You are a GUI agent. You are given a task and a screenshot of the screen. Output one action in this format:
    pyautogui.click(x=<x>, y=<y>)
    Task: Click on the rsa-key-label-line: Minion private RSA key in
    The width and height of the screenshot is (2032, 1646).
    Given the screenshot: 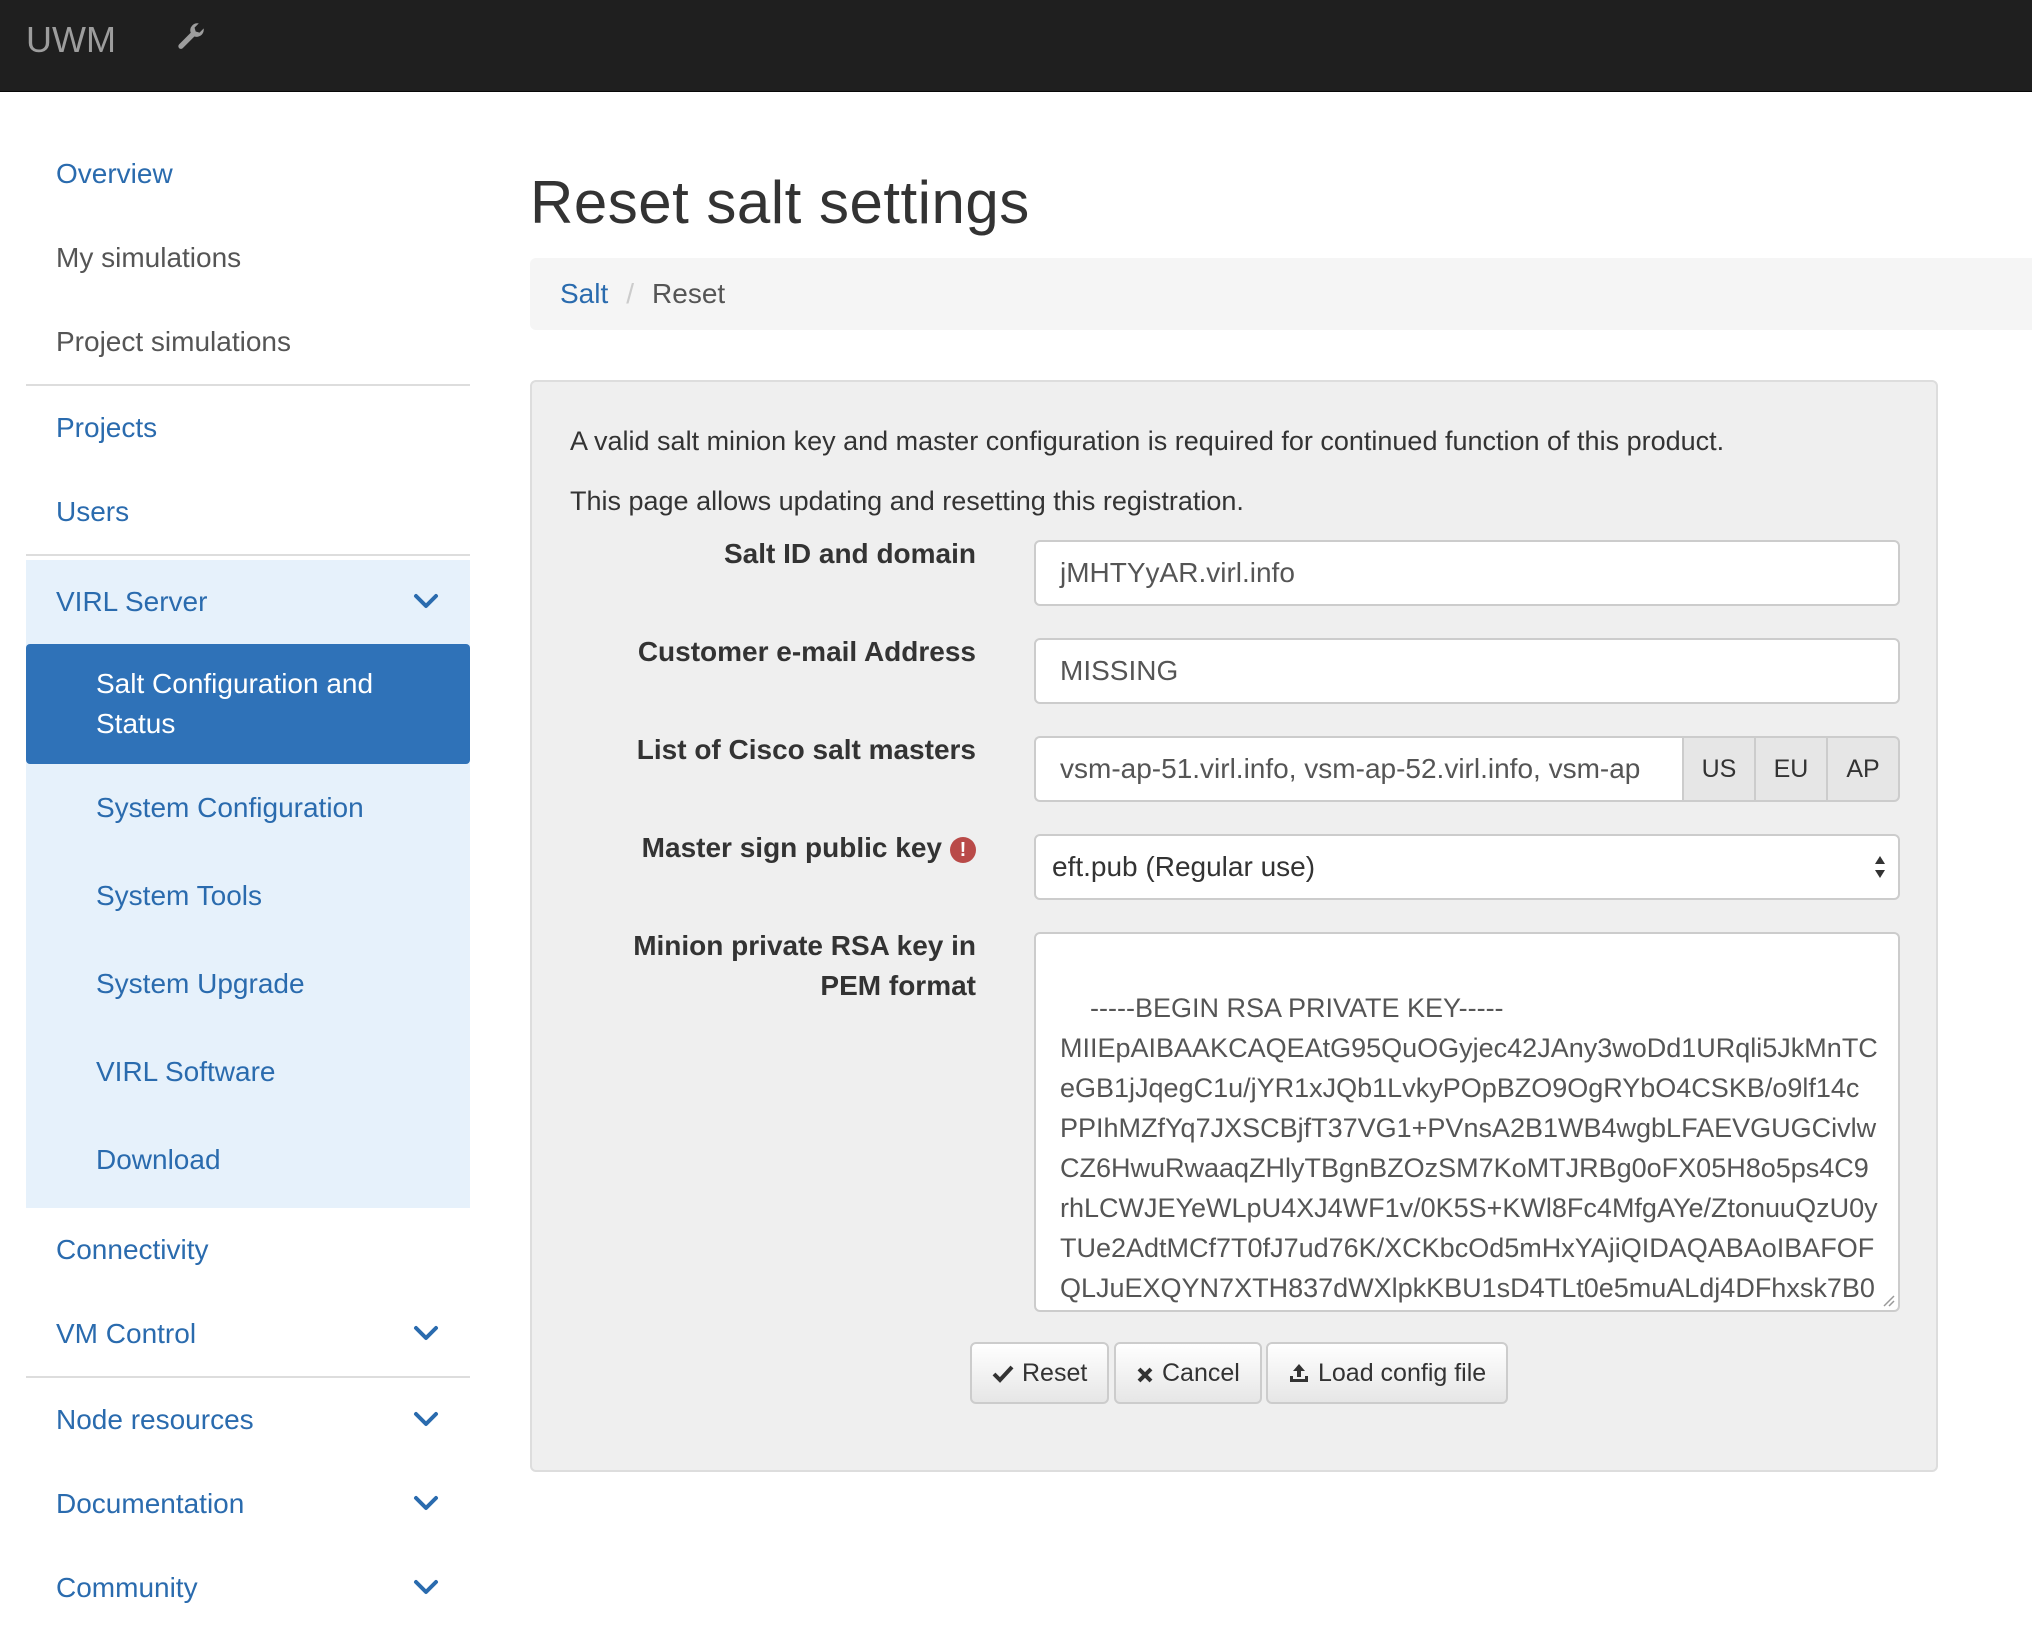 What is the action you would take?
    pyautogui.click(x=804, y=945)
    